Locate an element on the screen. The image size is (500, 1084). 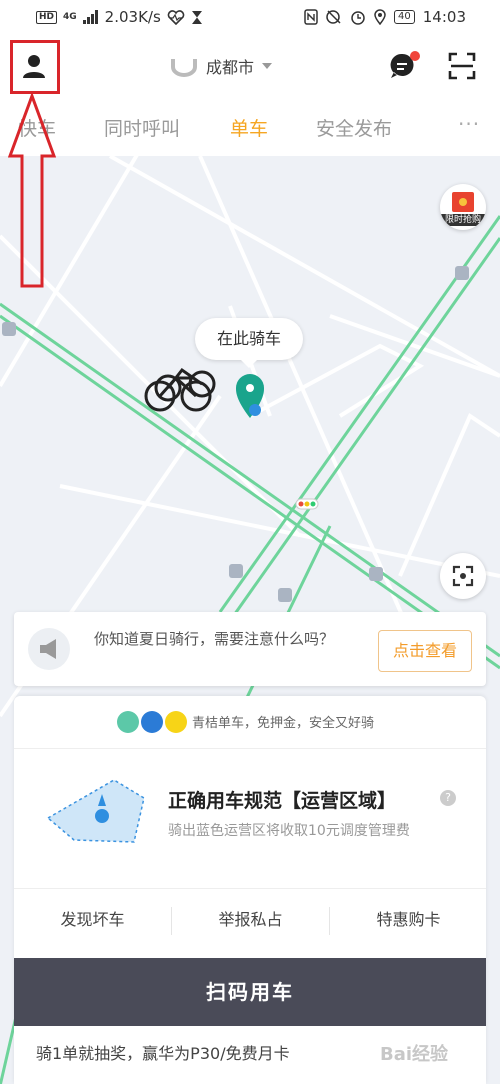
messages-button is located at coordinates (404, 66).